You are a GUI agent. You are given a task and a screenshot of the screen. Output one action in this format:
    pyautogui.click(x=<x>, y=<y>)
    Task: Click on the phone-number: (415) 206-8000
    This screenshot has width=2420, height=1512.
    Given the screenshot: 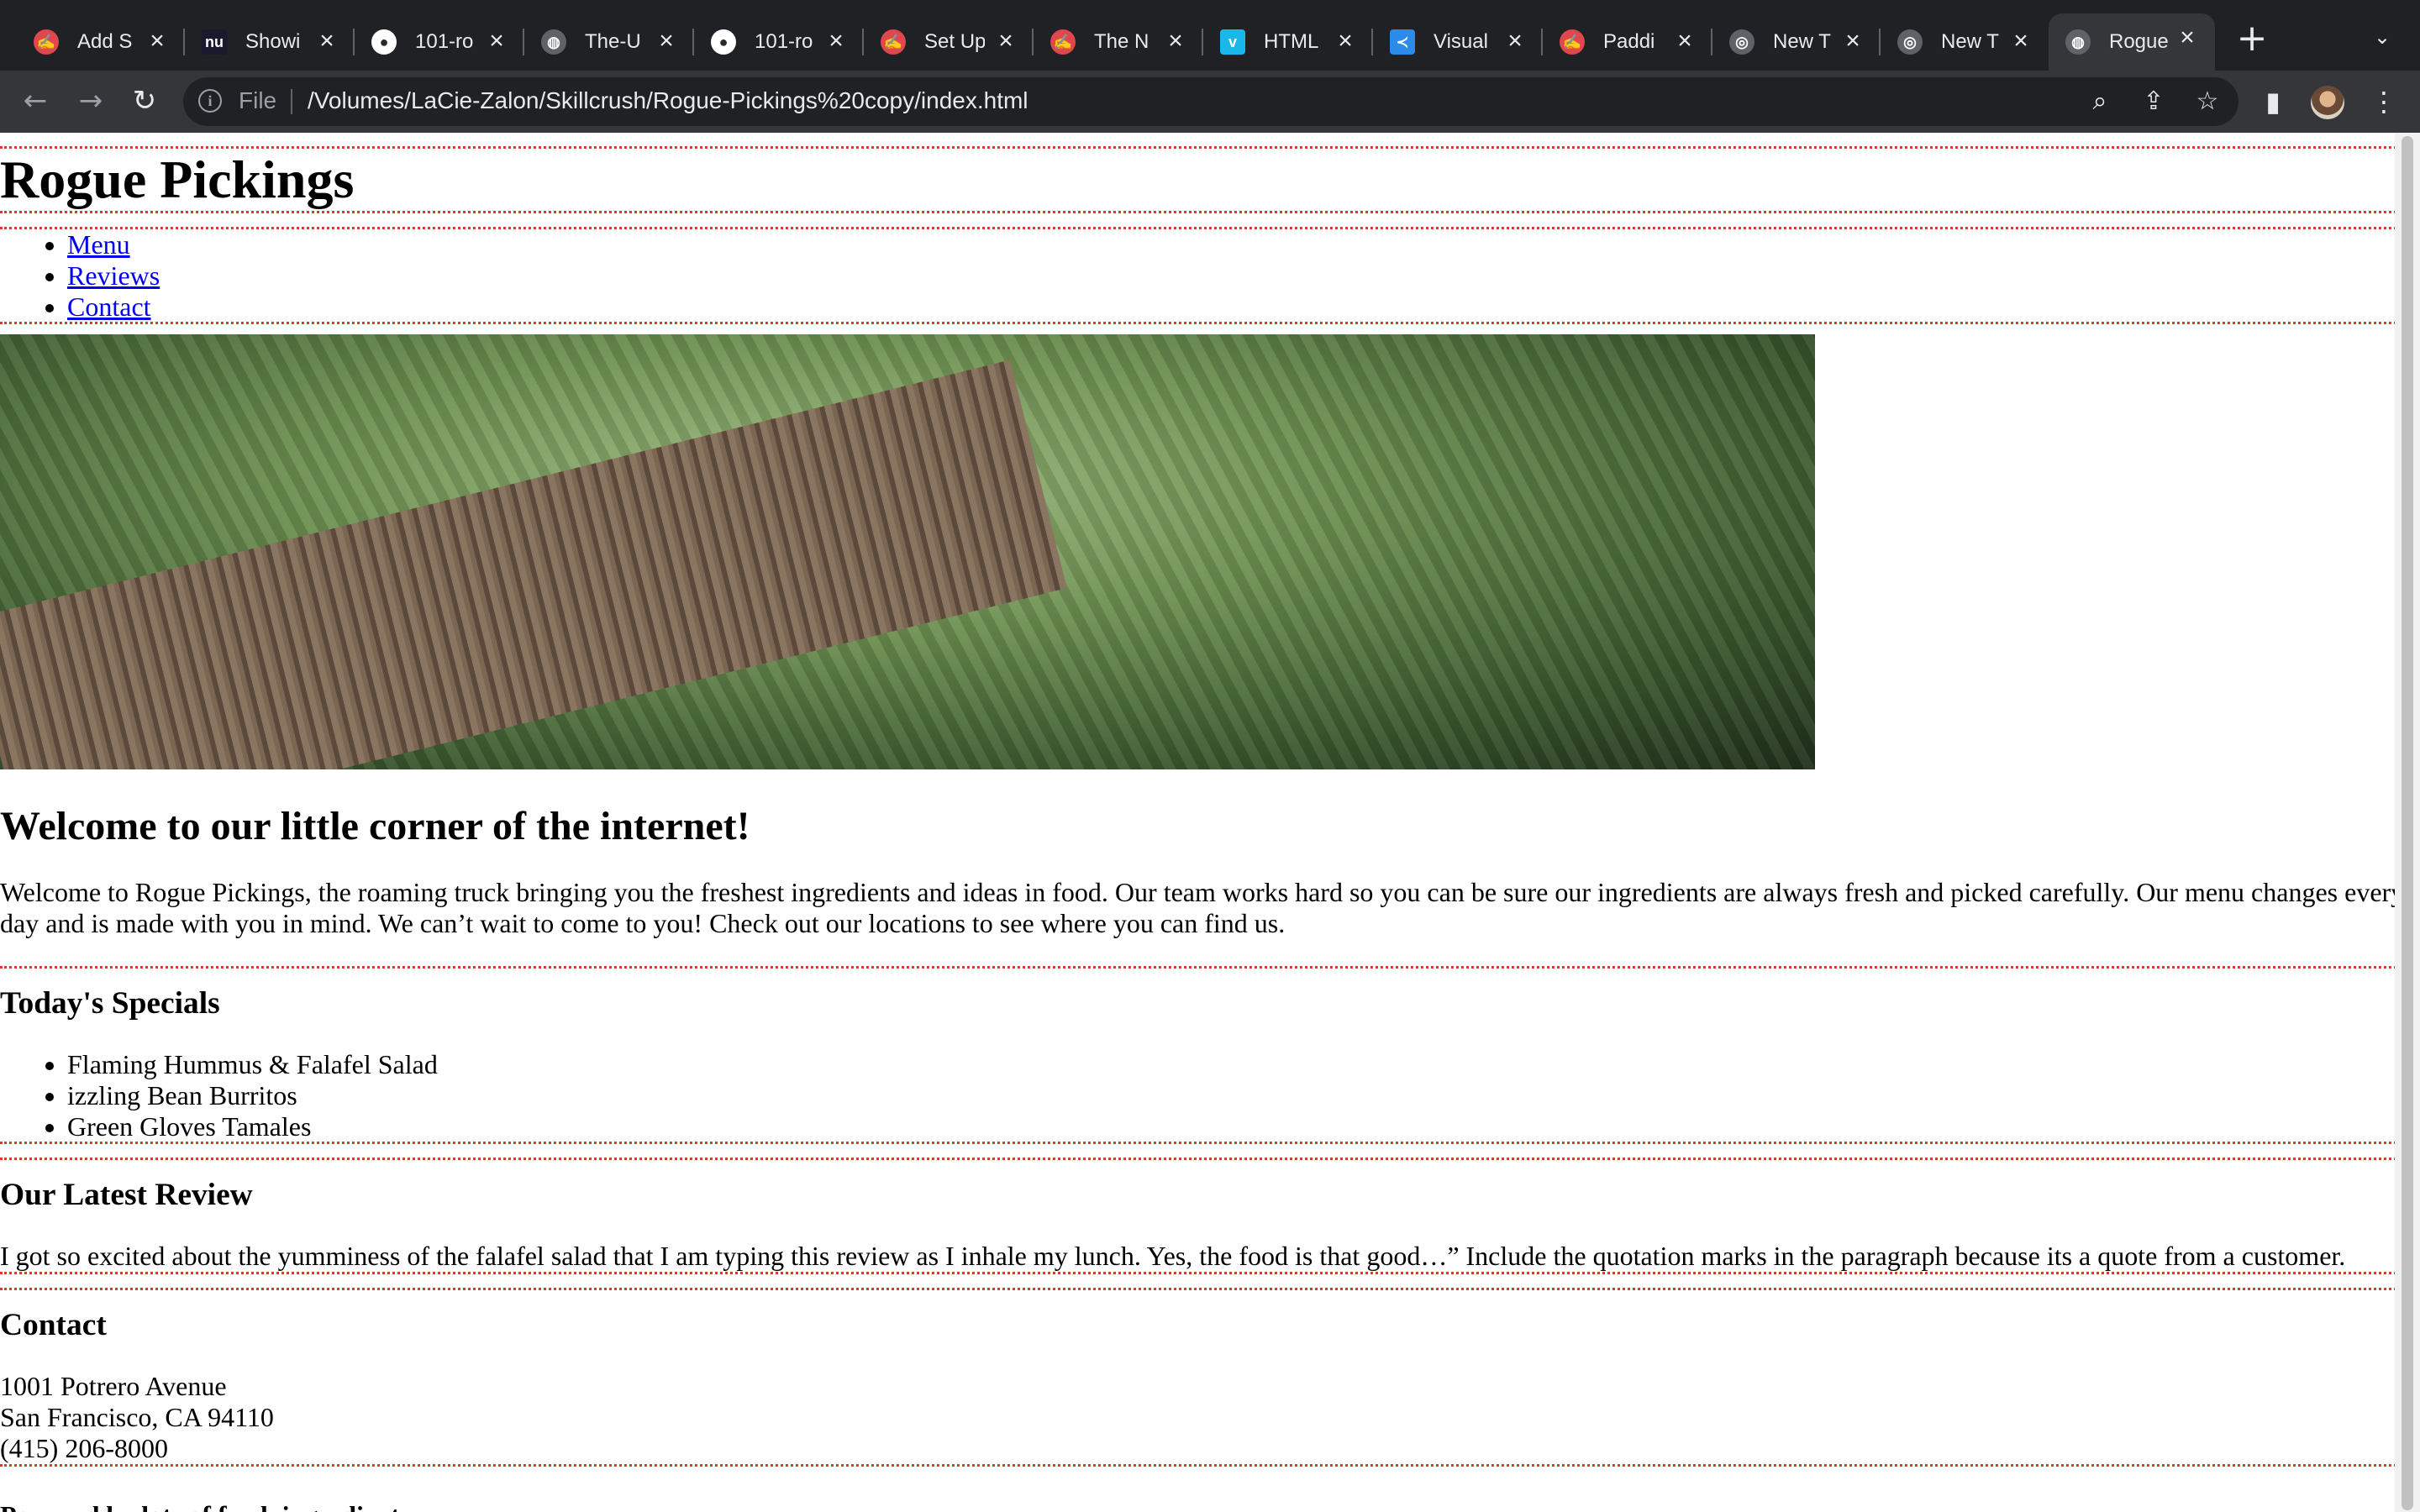 What is the action you would take?
    pyautogui.click(x=84, y=1447)
    